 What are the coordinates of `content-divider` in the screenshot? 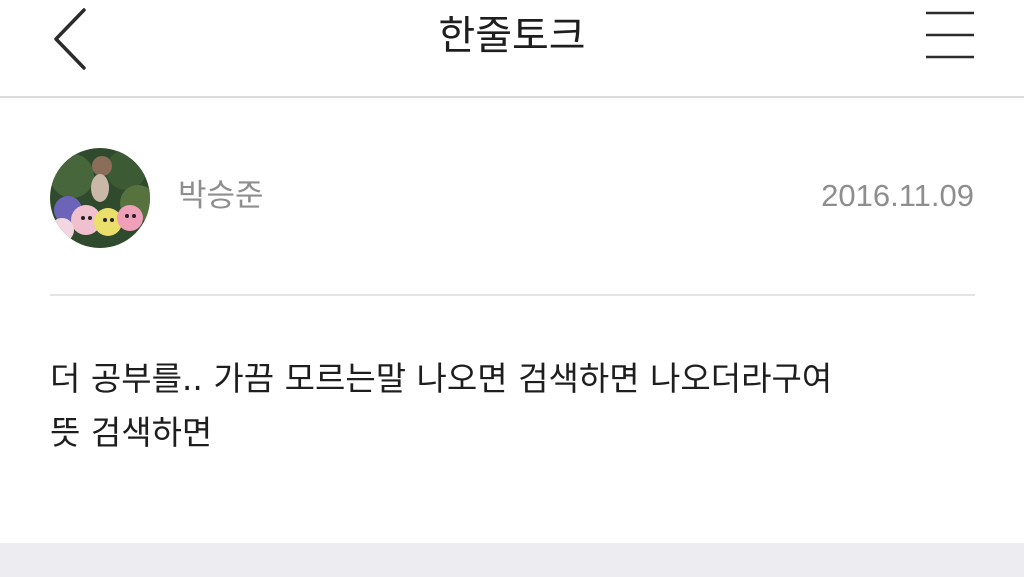 It's located at (512, 295).